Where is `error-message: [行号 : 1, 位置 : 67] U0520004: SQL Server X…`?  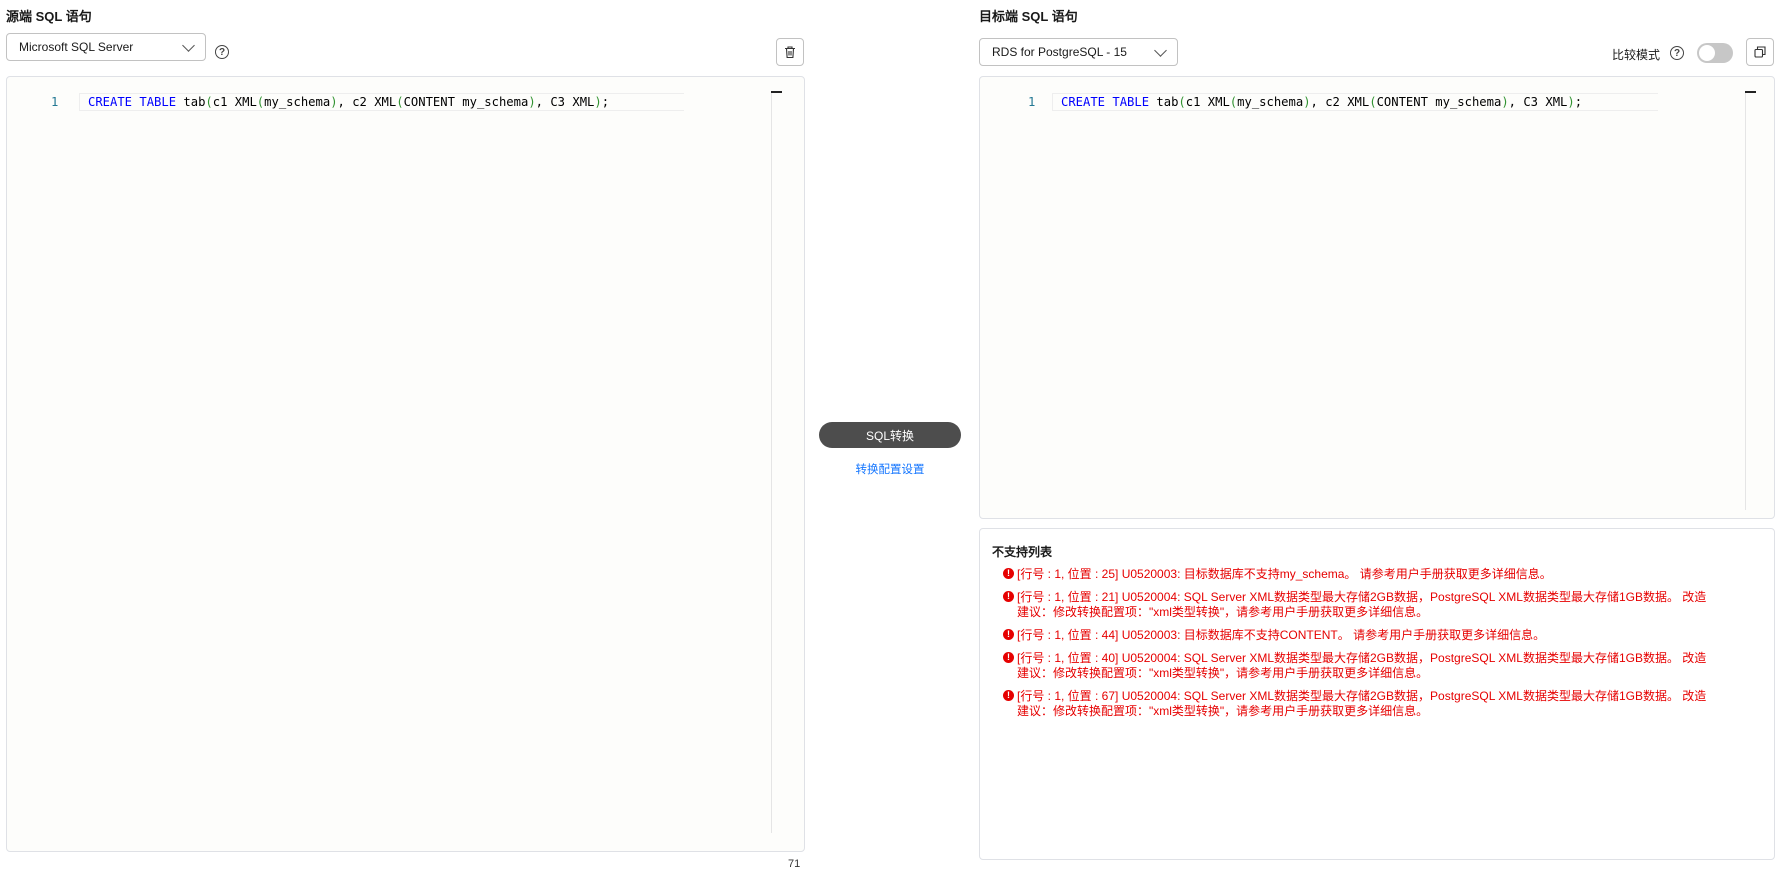 error-message: [行号 : 1, 位置 : 67] U0520004: SQL Server X… is located at coordinates (1362, 703).